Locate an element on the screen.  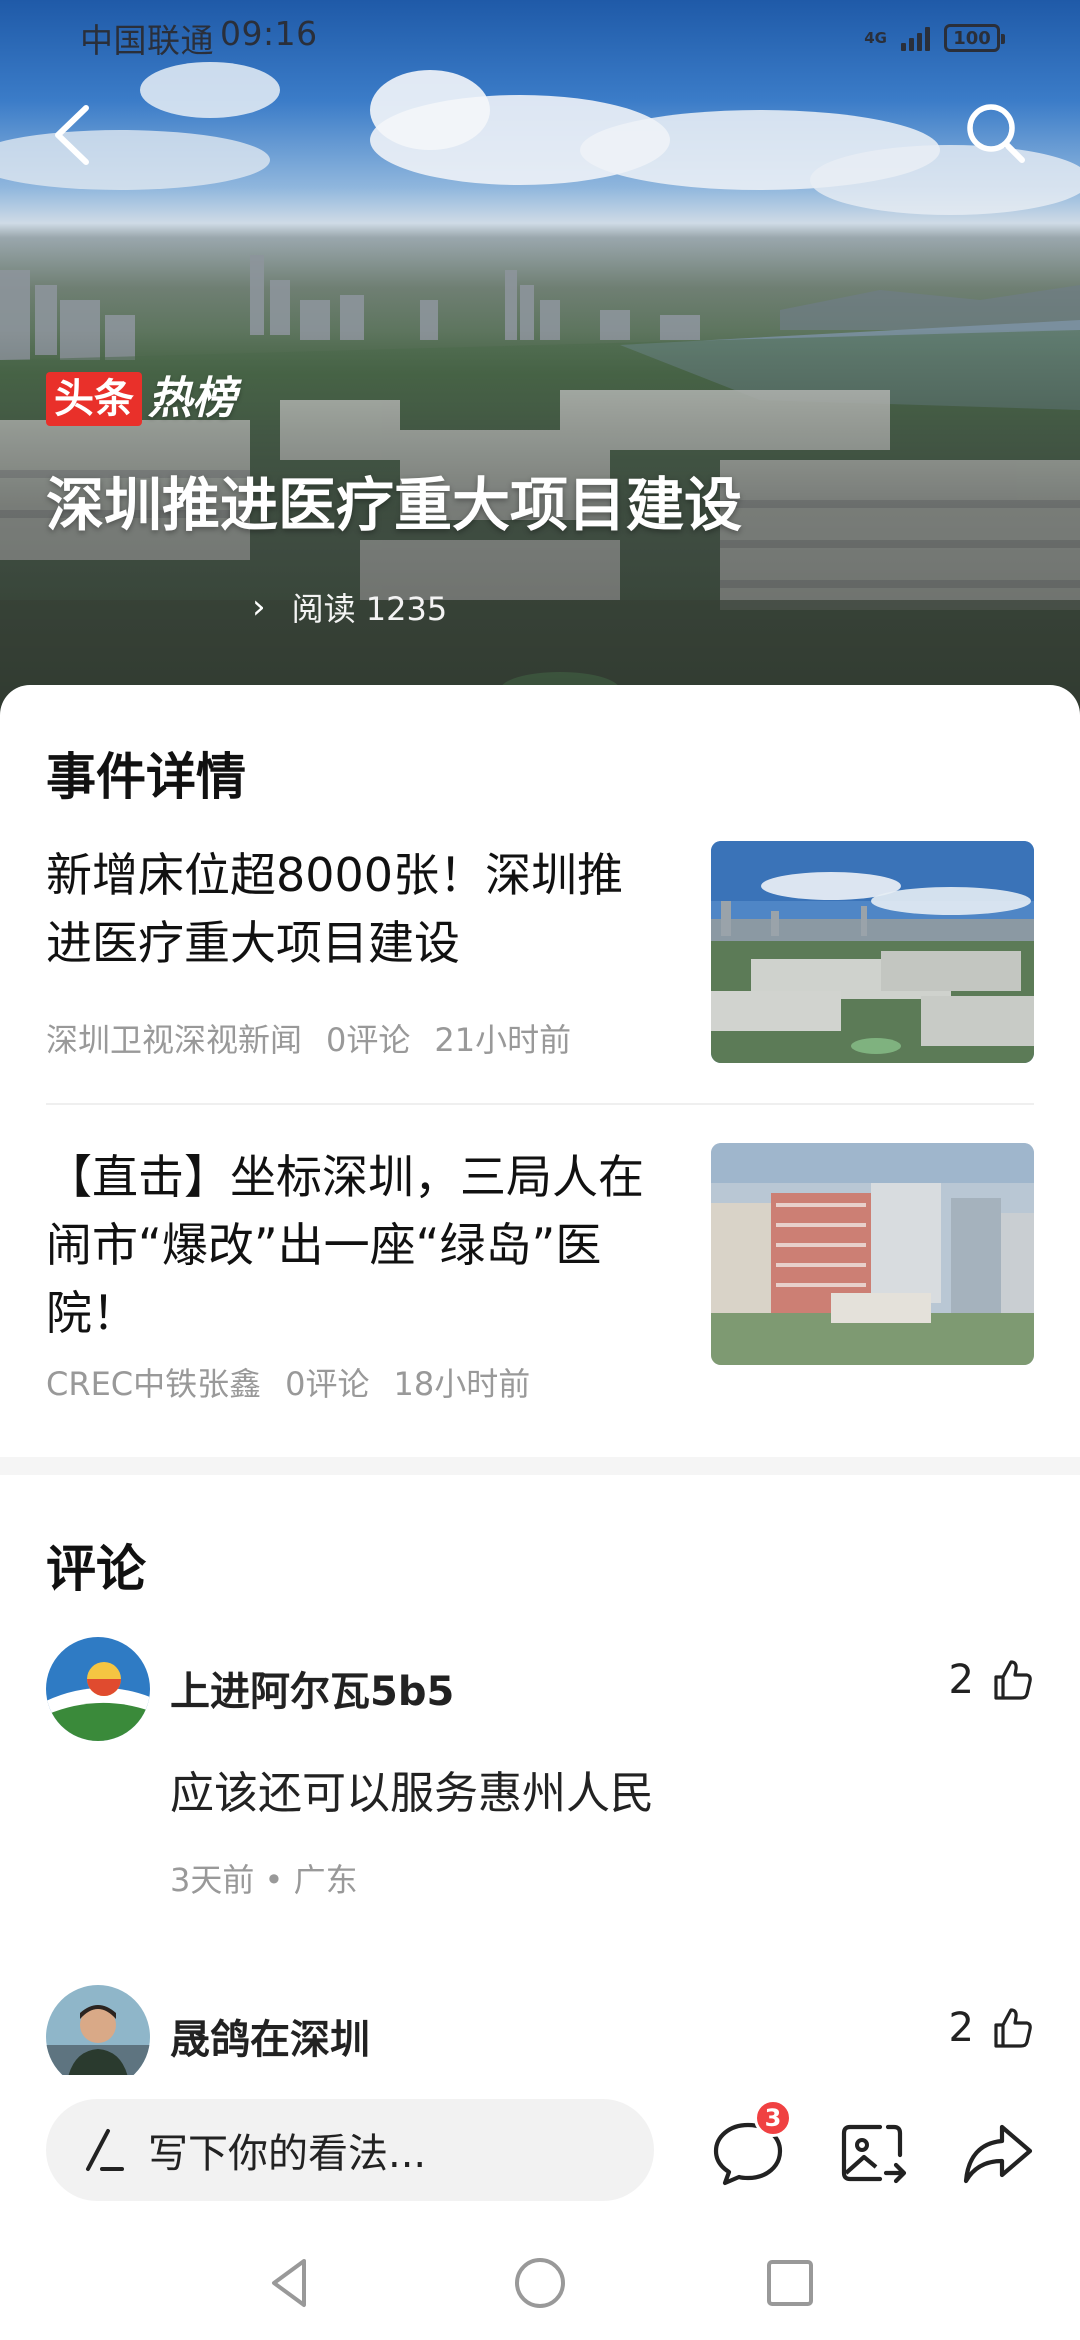
share-arrow-icon is located at coordinates (998, 2154).